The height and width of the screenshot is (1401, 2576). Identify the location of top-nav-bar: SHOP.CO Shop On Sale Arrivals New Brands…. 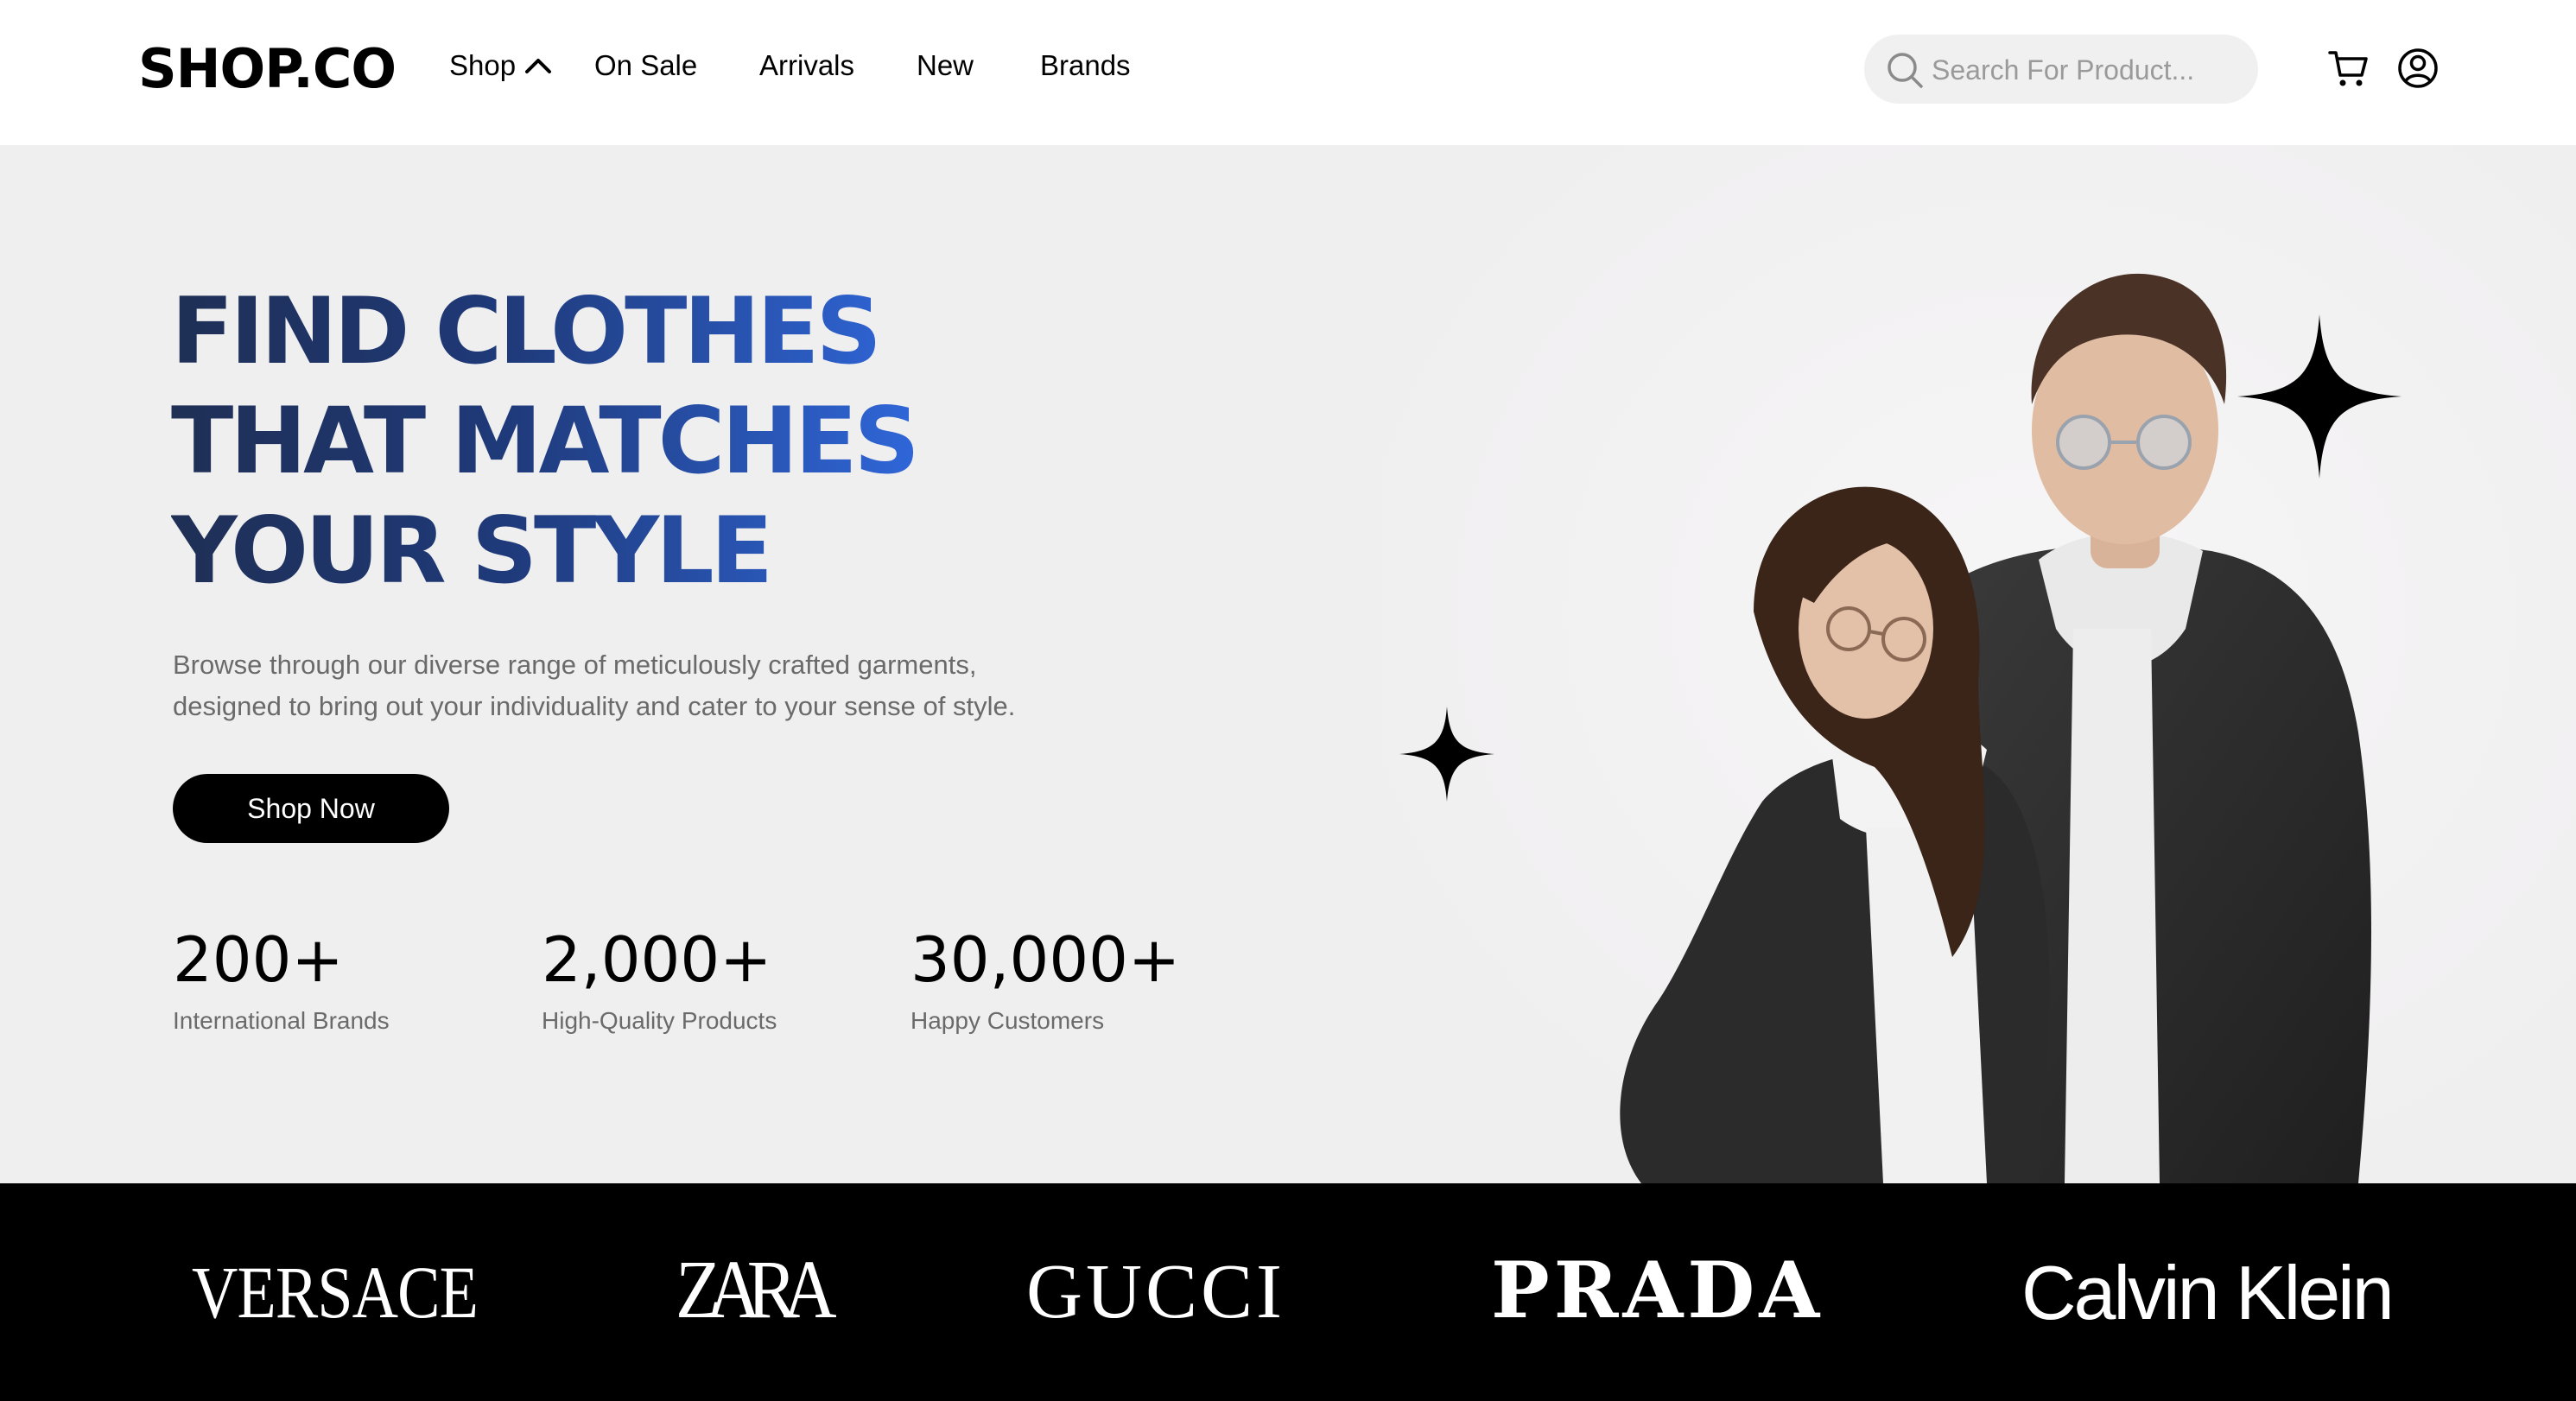
(1288, 72).